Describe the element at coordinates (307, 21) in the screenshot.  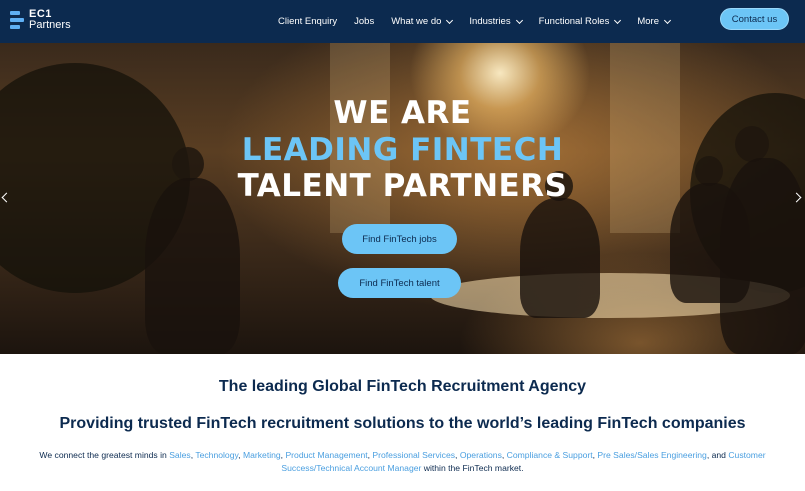
I see `nav-client-enquiry: Client Enquiry` at that location.